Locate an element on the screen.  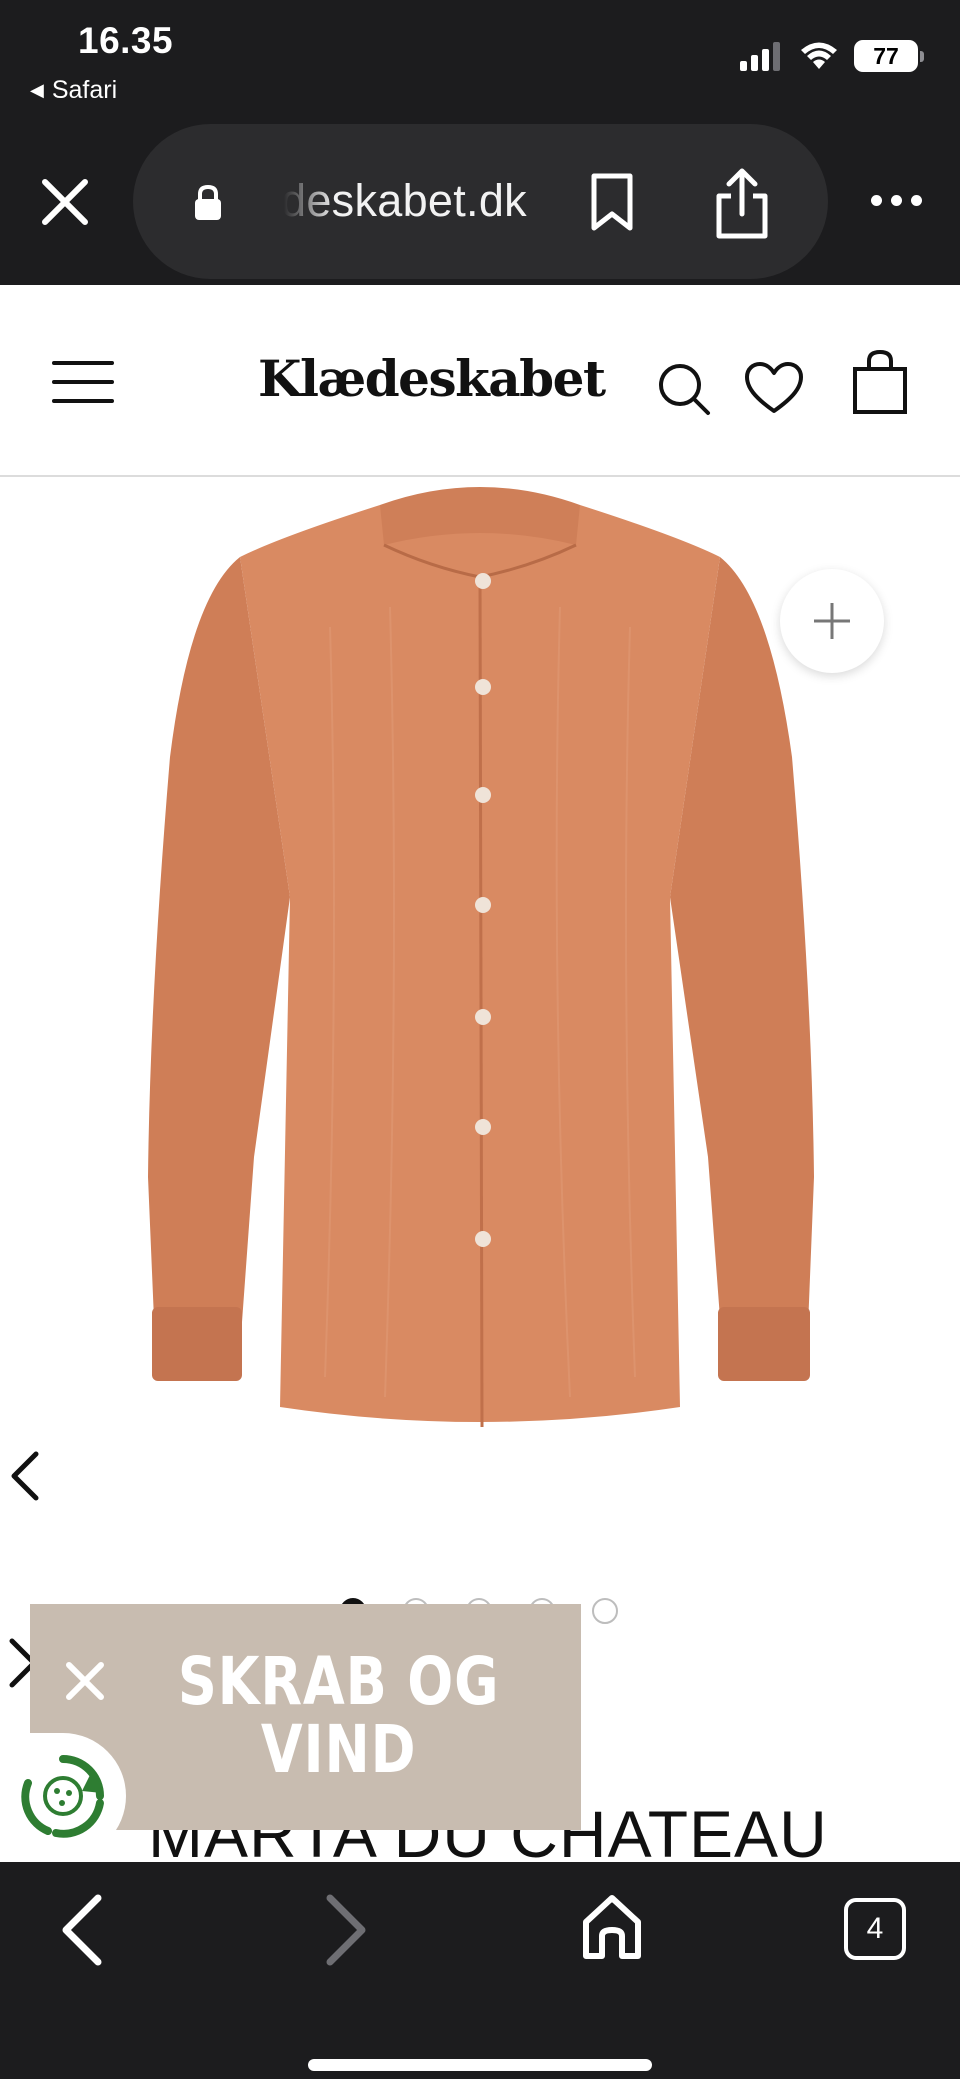
more-options-button is located at coordinates (896, 200).